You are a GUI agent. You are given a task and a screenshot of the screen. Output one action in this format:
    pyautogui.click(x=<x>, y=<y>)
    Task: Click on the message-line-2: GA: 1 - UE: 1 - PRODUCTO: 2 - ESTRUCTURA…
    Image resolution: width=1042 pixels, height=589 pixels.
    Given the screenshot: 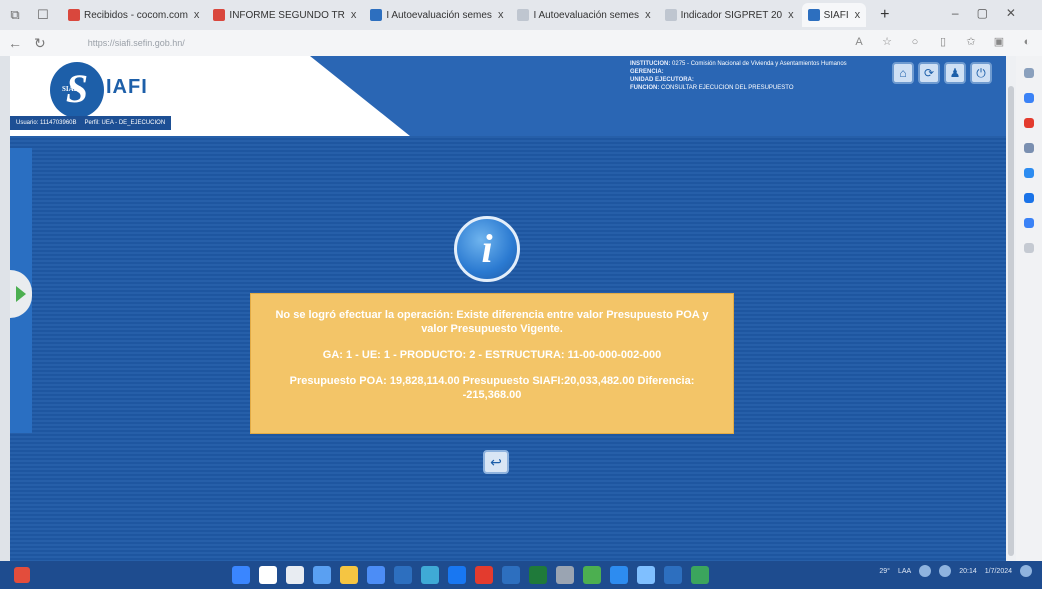 What is the action you would take?
    pyautogui.click(x=492, y=355)
    